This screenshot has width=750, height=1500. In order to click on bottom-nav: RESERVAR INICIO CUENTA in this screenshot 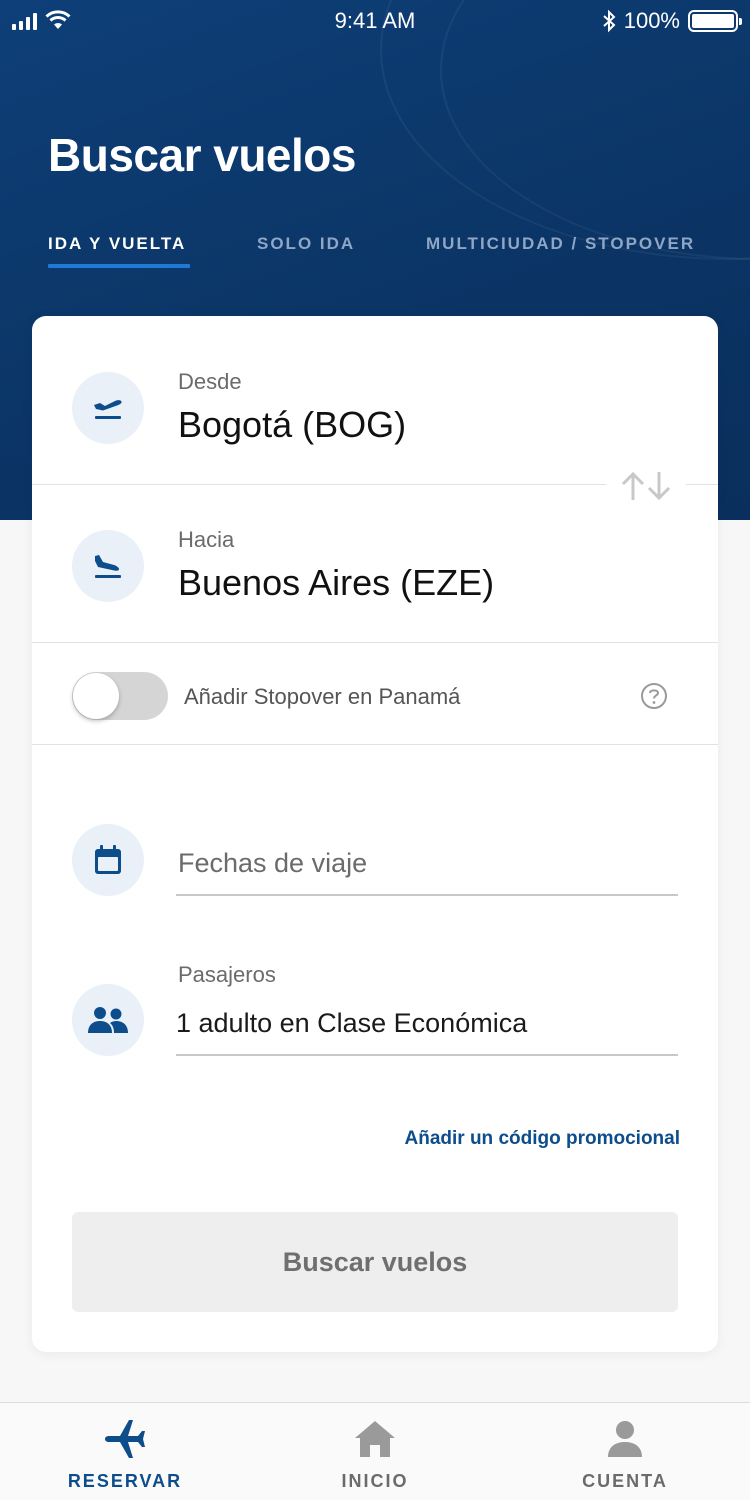, I will do `click(375, 1451)`.